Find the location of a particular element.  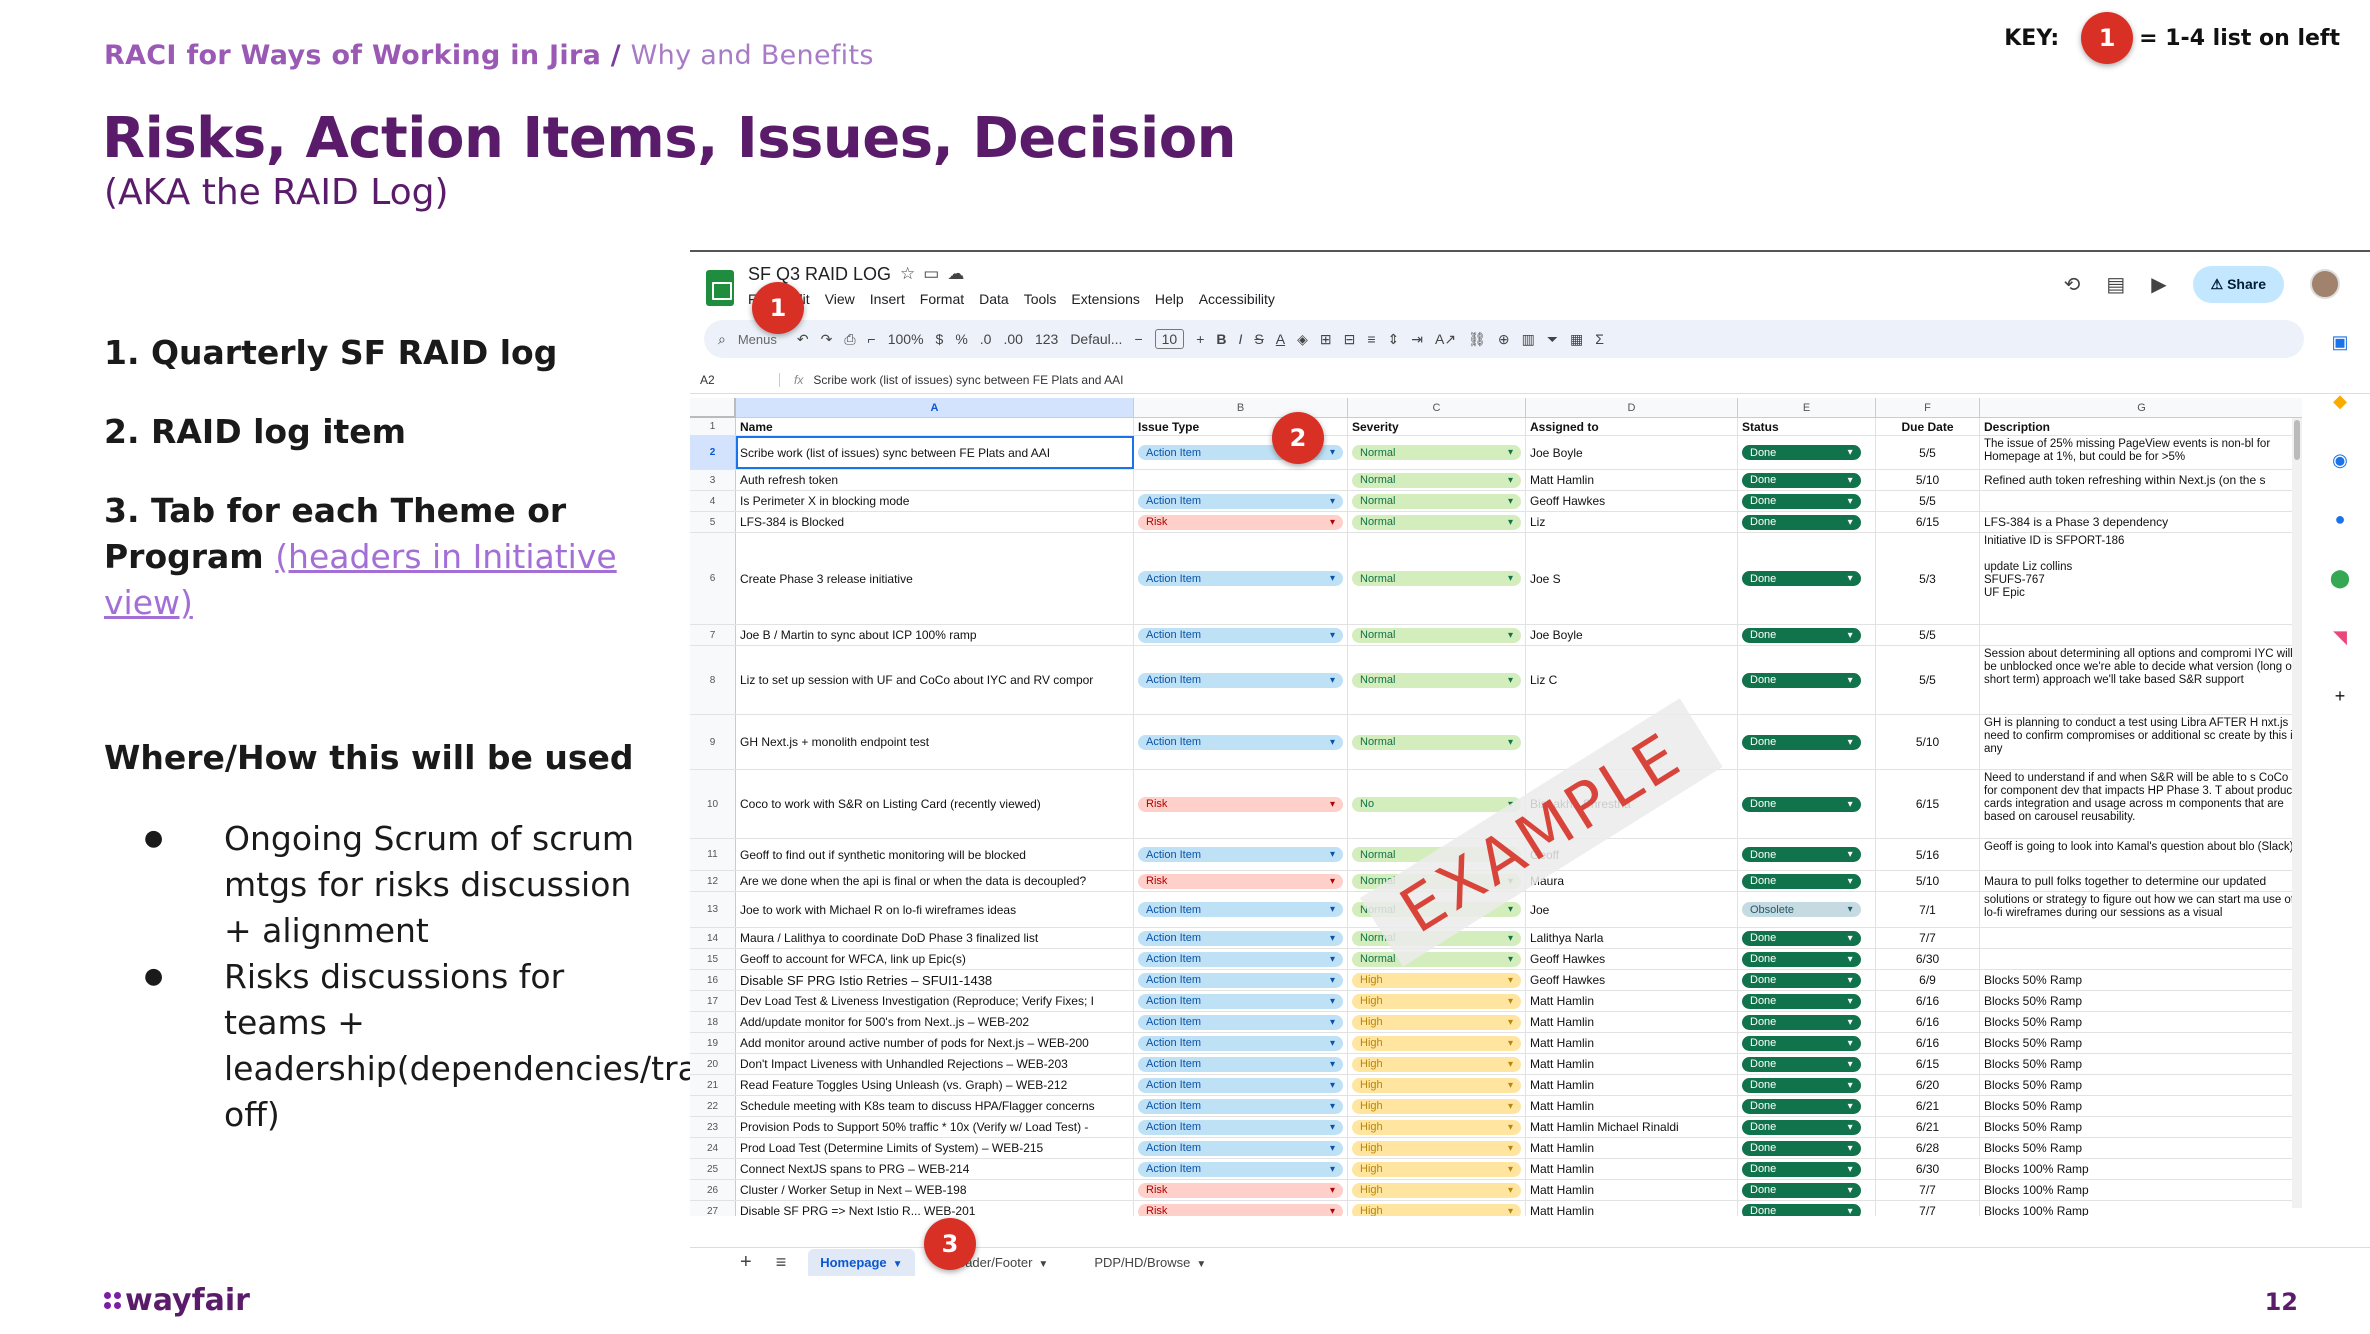

issue-type-cell: Risk is located at coordinates (1241, 522).